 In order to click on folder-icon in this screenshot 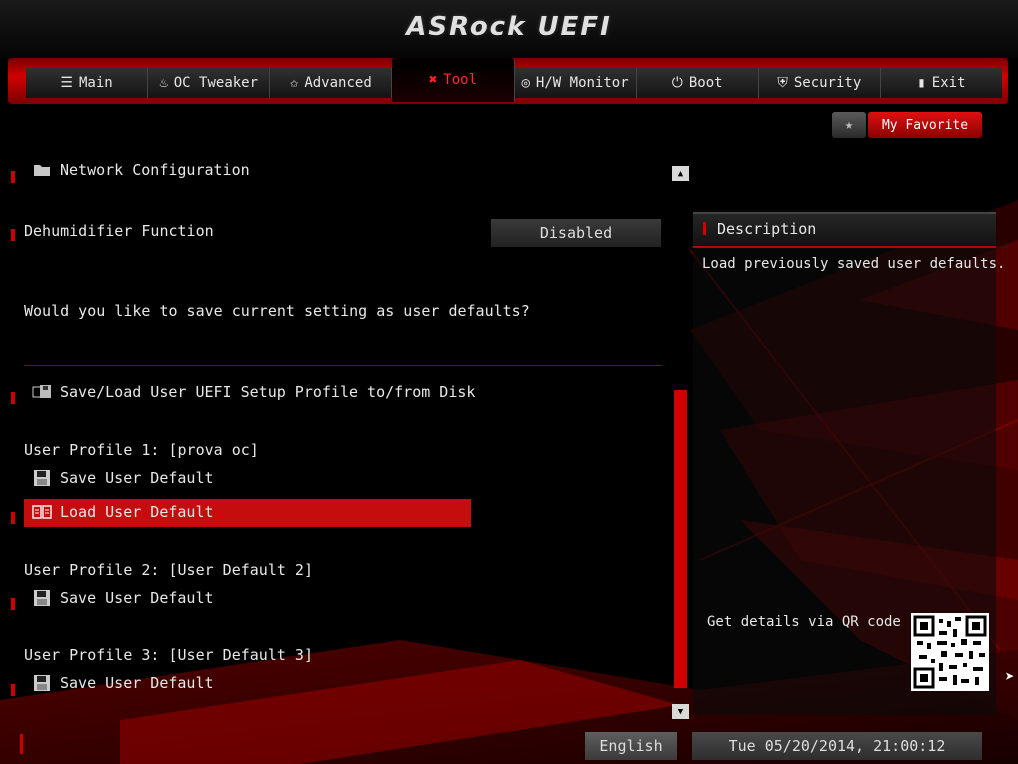, I will do `click(42, 170)`.